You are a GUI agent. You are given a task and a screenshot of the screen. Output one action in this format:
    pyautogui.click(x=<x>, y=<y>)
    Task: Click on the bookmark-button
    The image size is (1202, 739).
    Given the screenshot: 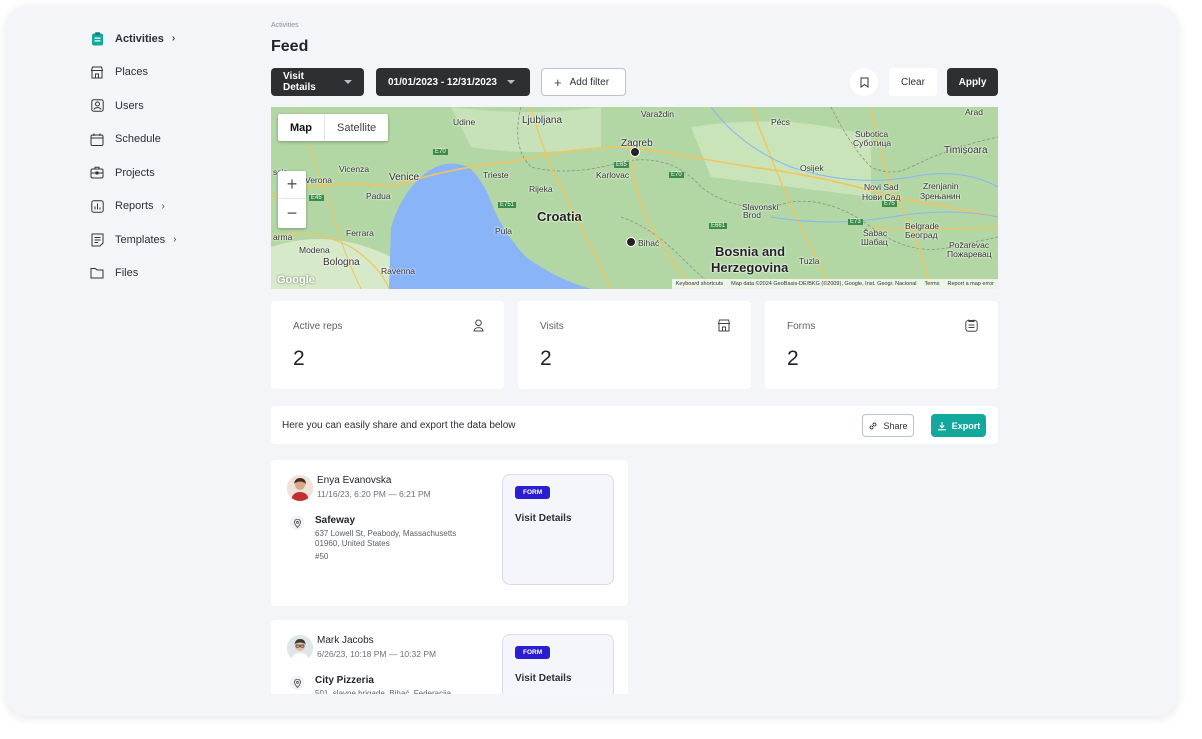 What is the action you would take?
    pyautogui.click(x=864, y=82)
    